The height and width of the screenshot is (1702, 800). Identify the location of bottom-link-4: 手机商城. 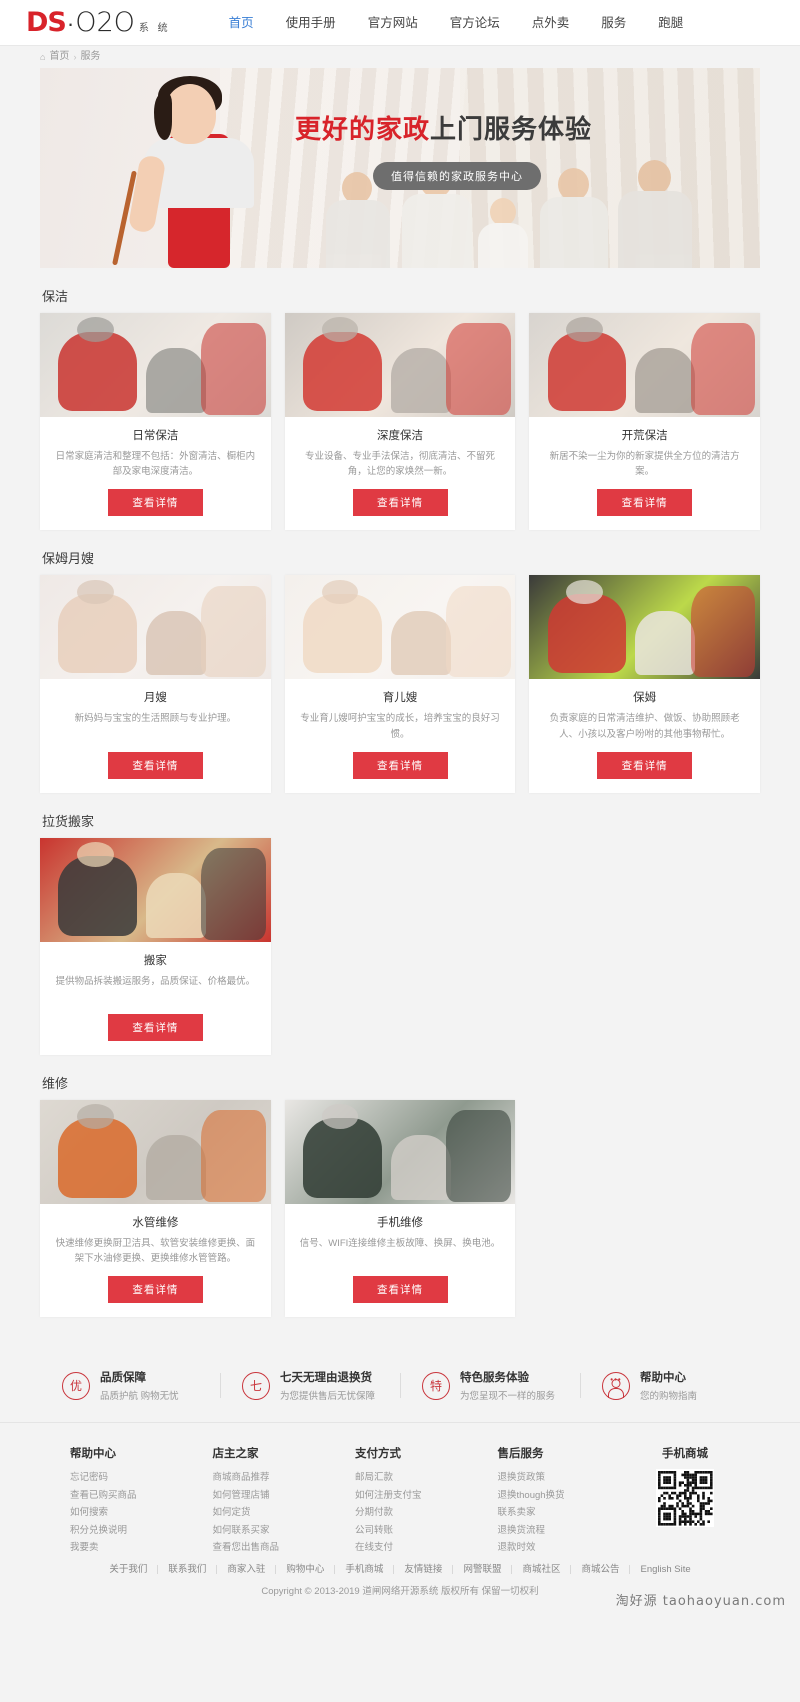
(365, 1570).